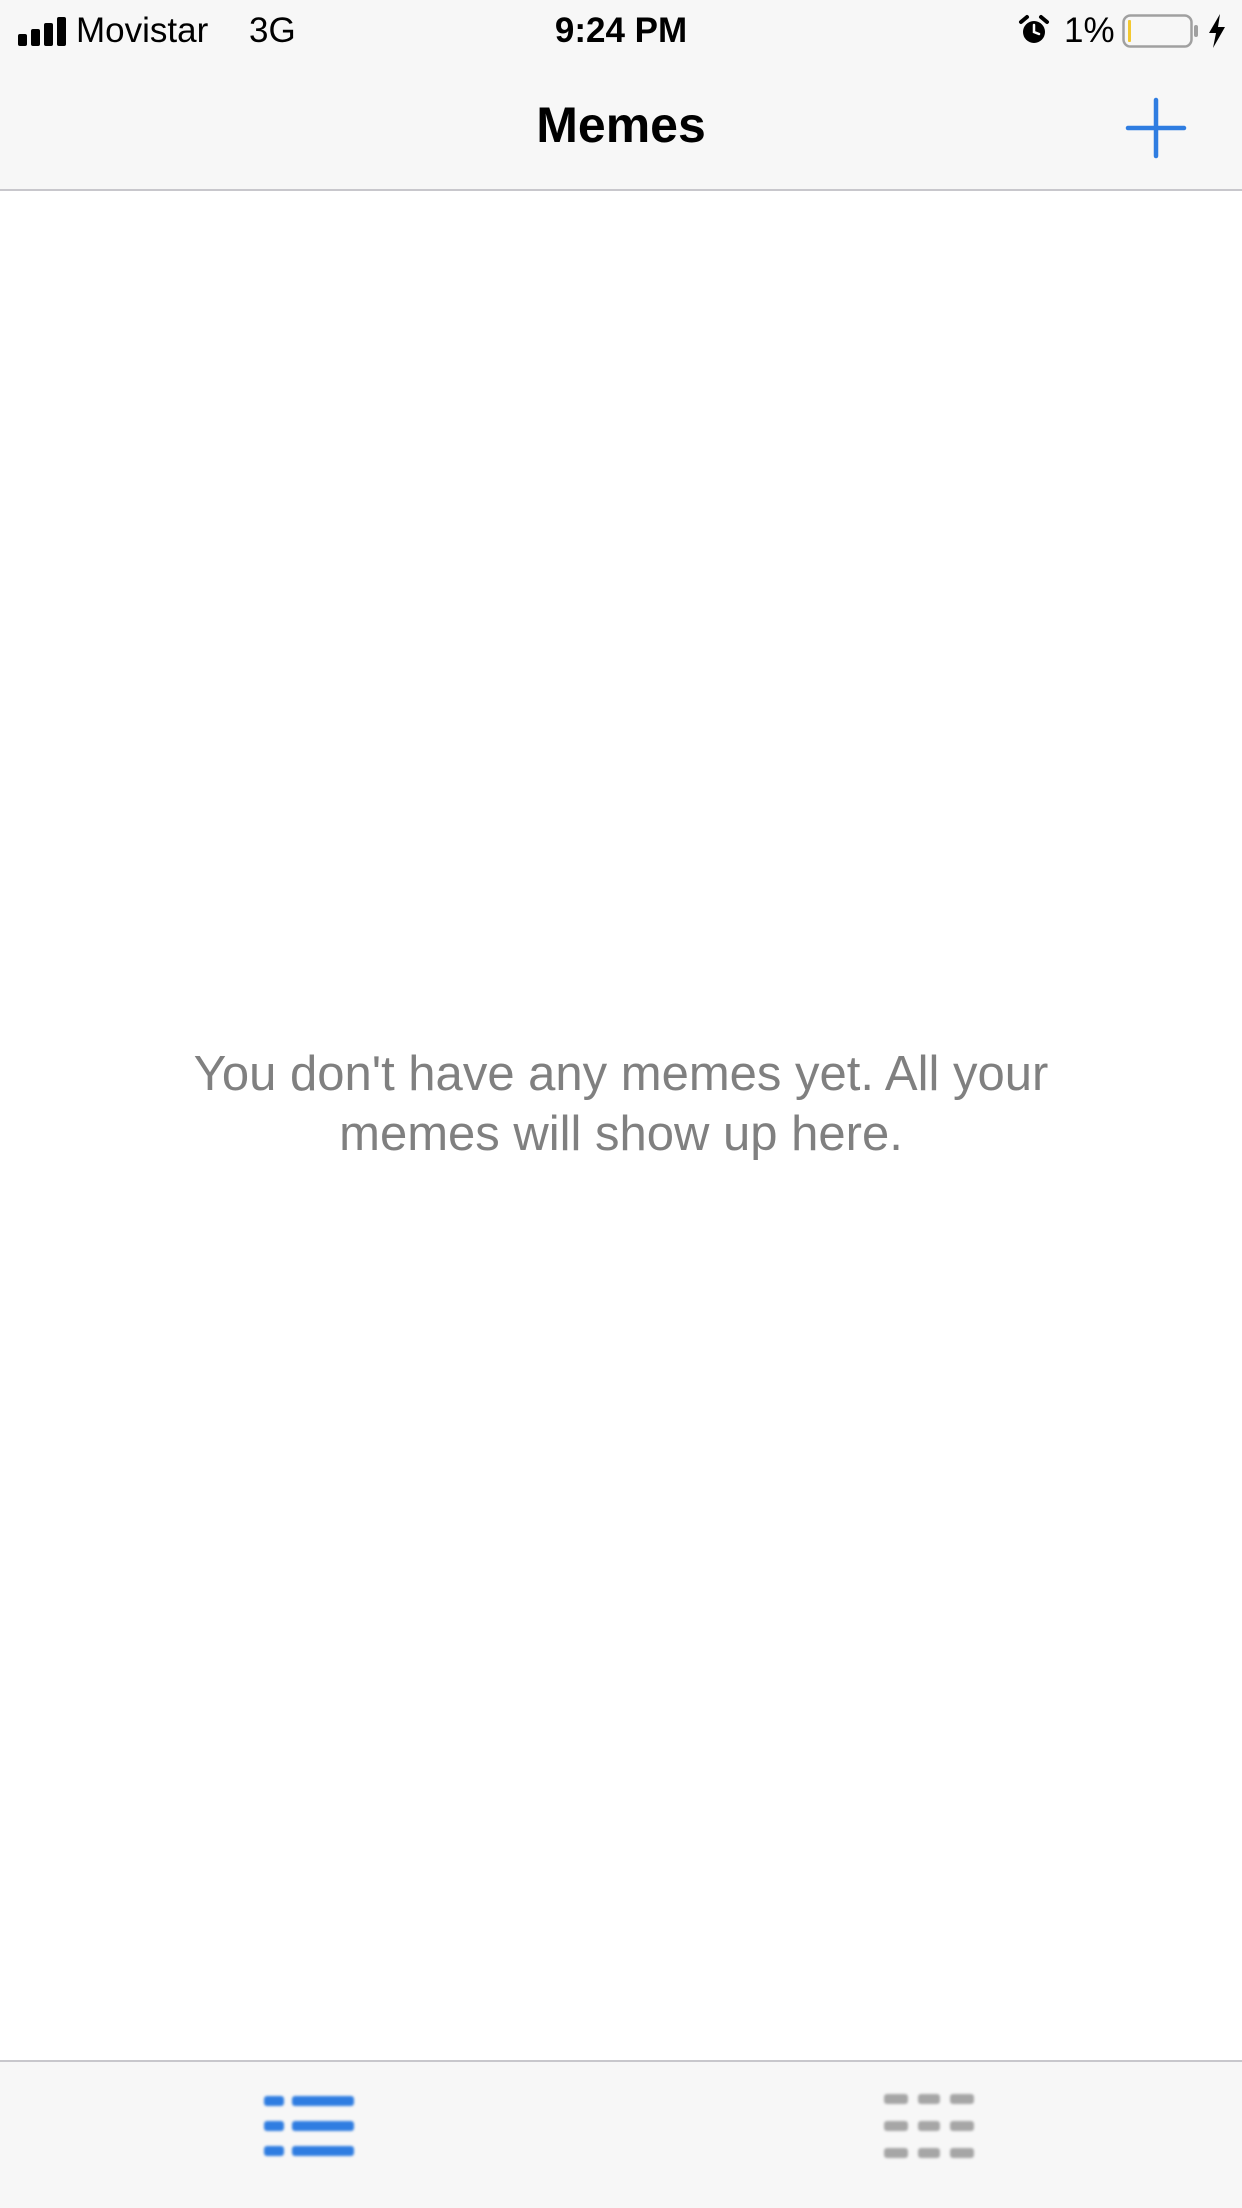 Image resolution: width=1242 pixels, height=2208 pixels. I want to click on page-title: Memes, so click(621, 125).